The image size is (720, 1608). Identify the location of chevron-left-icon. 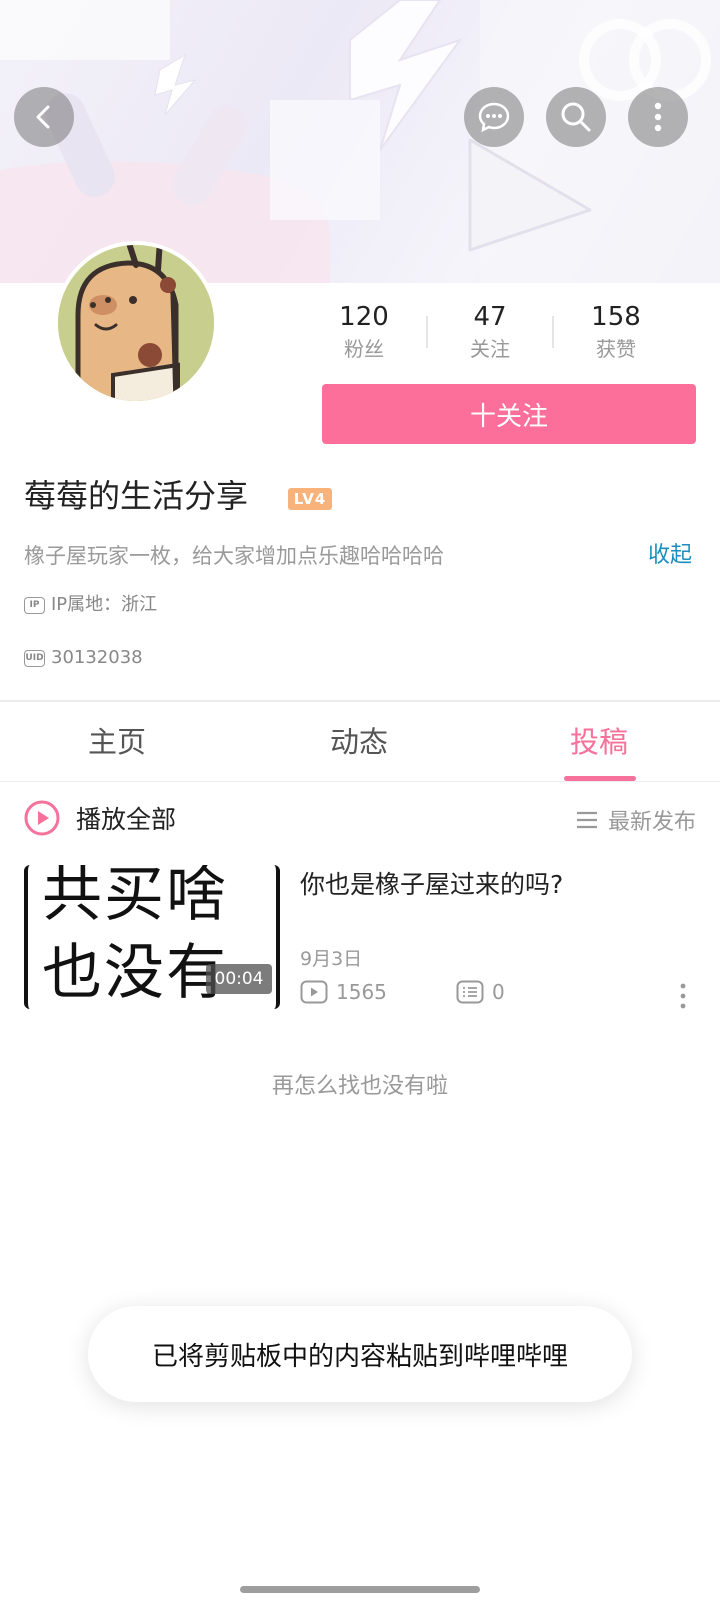
(43, 117).